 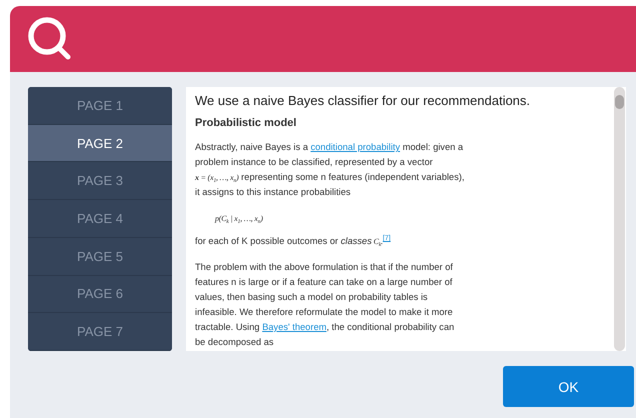 I want to click on section-heading: Probabilistic model, so click(x=246, y=123).